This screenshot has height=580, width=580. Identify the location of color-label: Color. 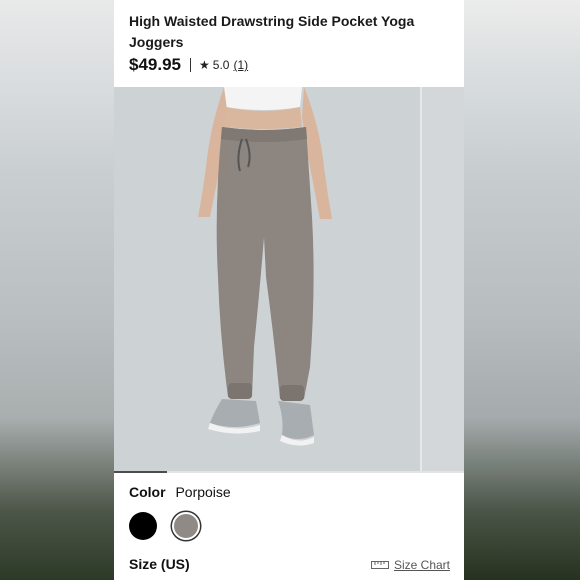
(147, 492).